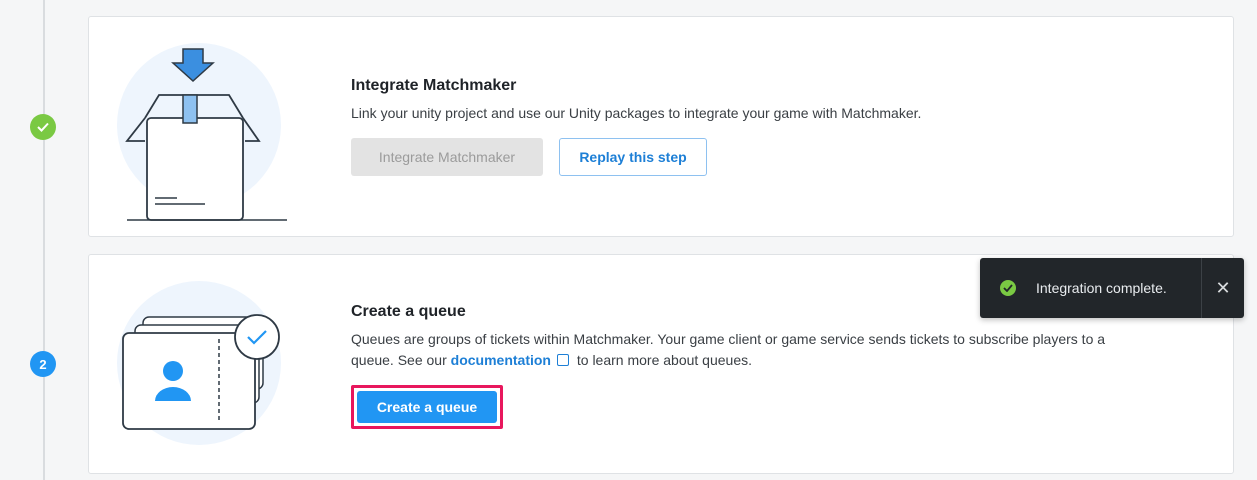  What do you see at coordinates (1223, 288) in the screenshot?
I see `close-icon: ✕` at bounding box center [1223, 288].